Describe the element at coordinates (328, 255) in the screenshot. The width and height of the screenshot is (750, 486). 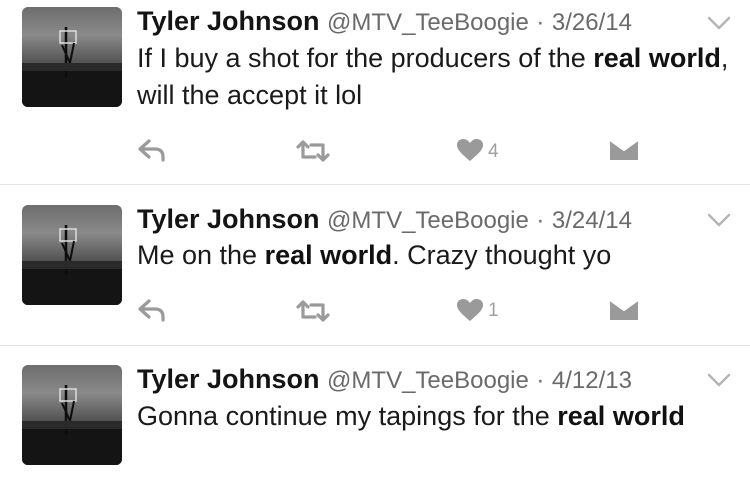
I see `highlight-keyword: real world` at that location.